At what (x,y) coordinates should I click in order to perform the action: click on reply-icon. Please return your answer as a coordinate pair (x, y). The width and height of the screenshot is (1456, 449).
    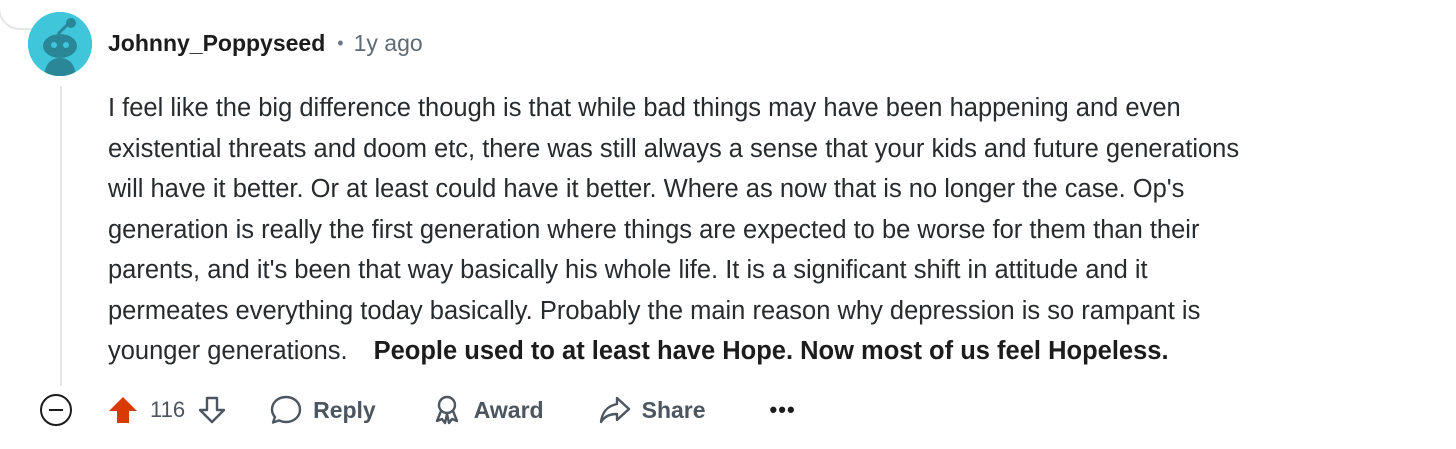
    Looking at the image, I should click on (286, 409).